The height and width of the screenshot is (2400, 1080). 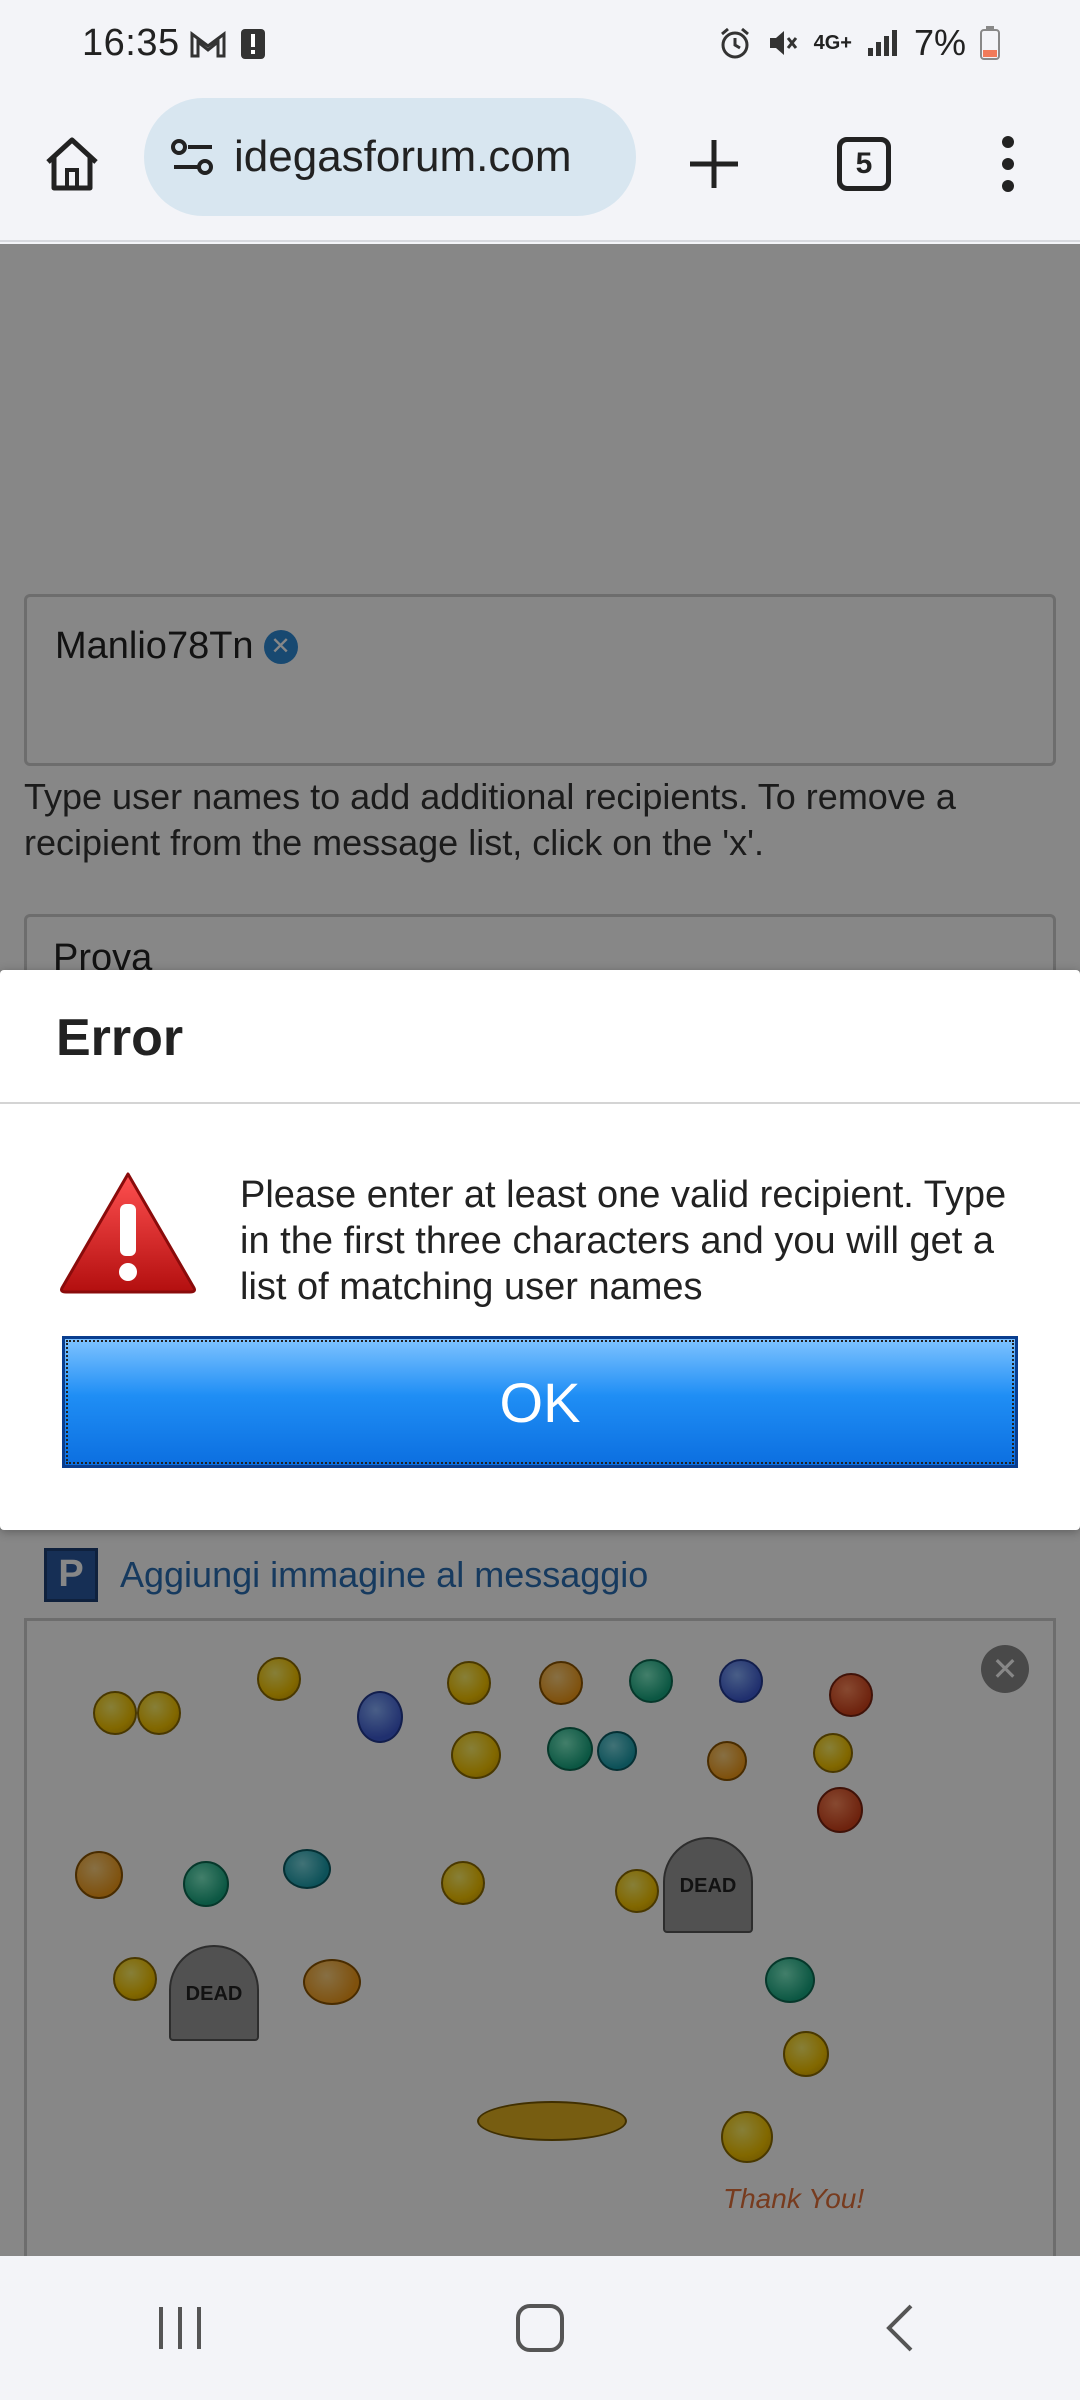 What do you see at coordinates (120, 1038) in the screenshot?
I see `dialog-title: Error` at bounding box center [120, 1038].